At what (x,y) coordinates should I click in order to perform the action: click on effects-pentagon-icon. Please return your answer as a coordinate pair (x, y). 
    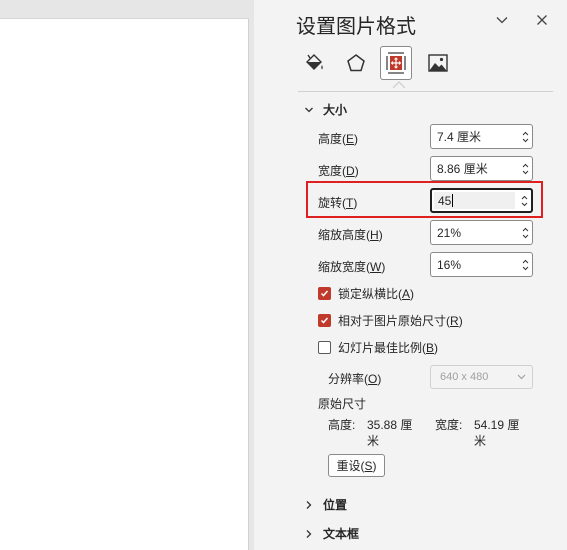
    Looking at the image, I should click on (356, 63).